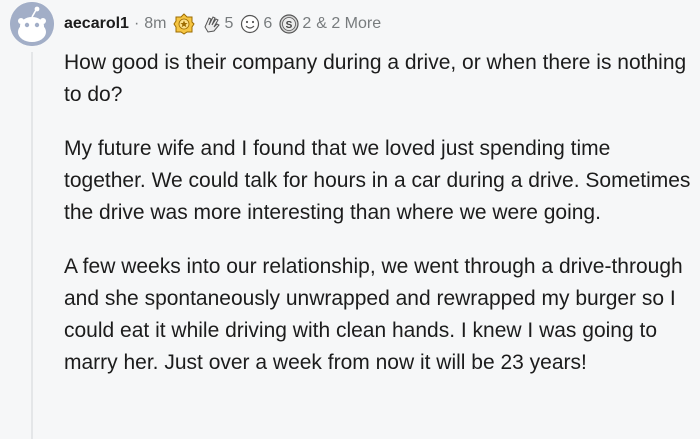 Image resolution: width=700 pixels, height=439 pixels. I want to click on award-silver: S 2, so click(294, 24).